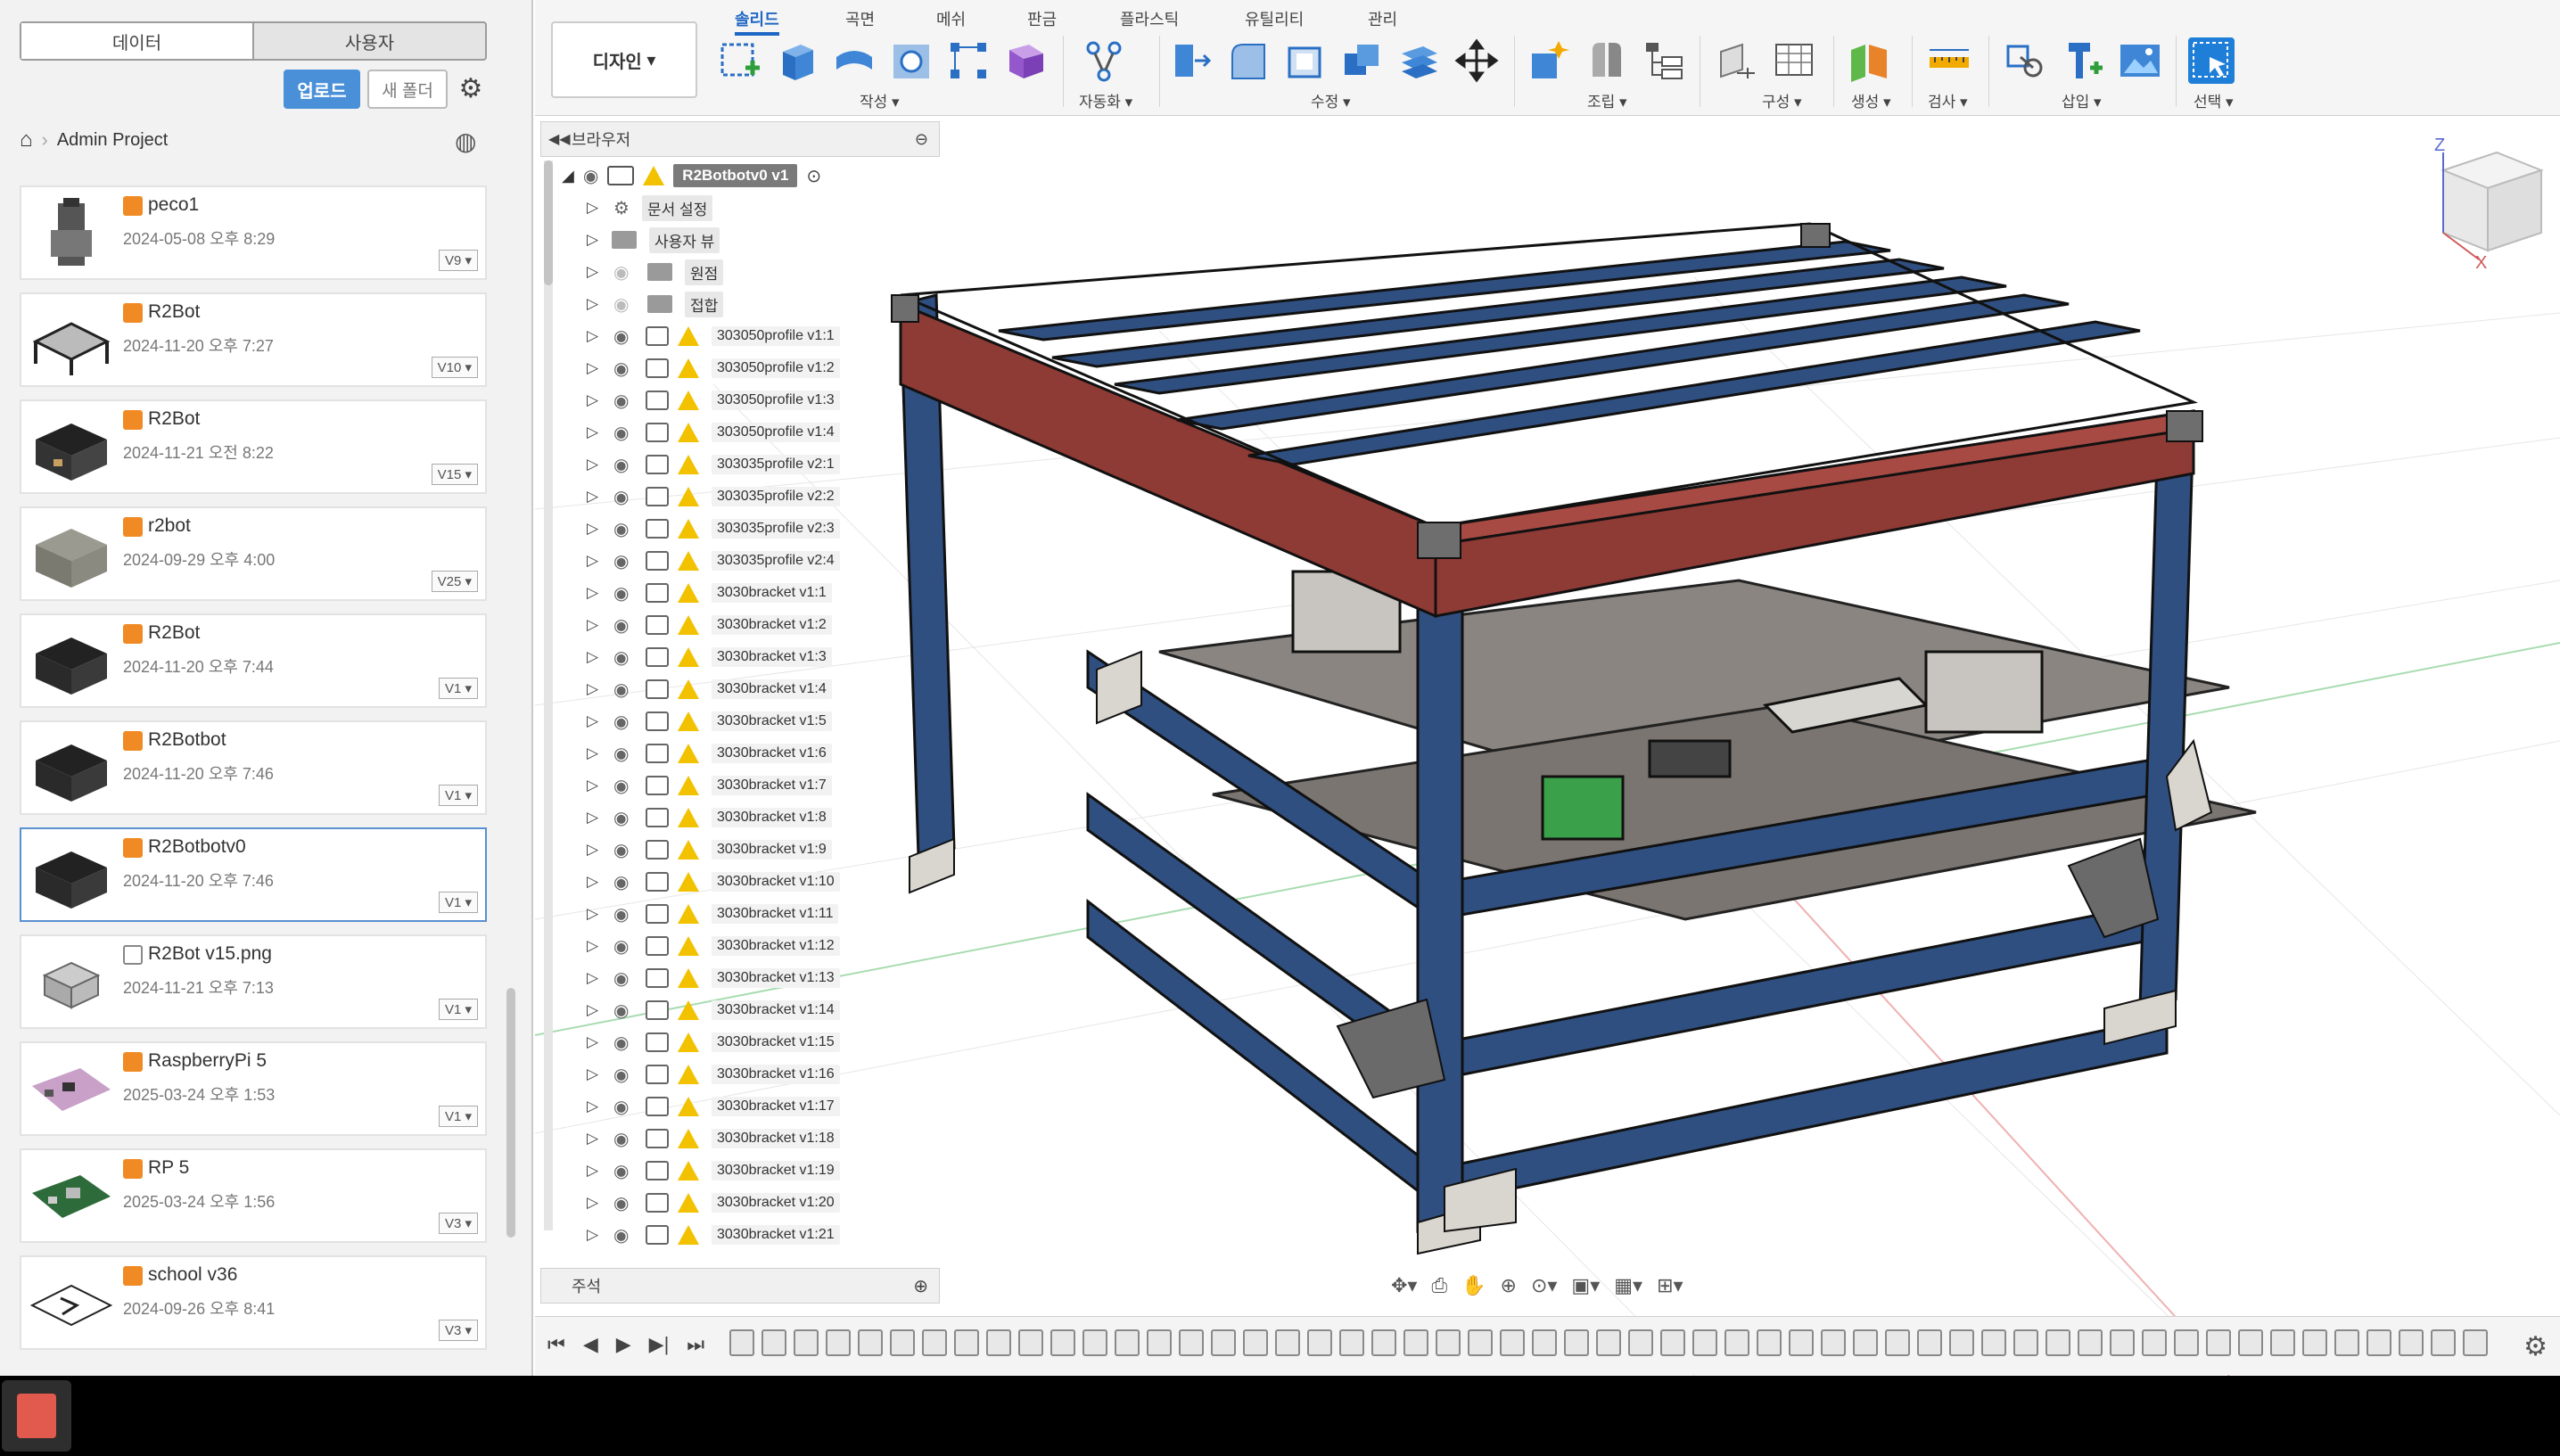 This screenshot has width=2560, height=1456. Describe the element at coordinates (370, 41) in the screenshot. I see `tab-people: 사용자` at that location.